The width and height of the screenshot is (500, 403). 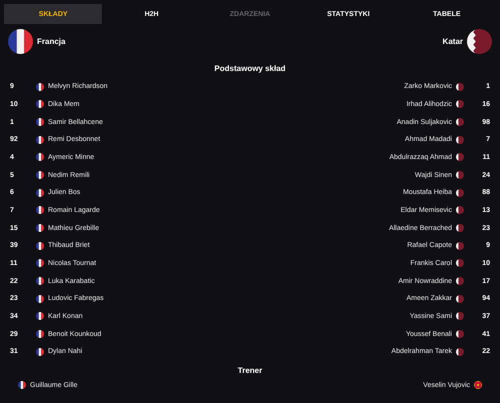 I want to click on section-title: Podstawowy skład, so click(x=250, y=68).